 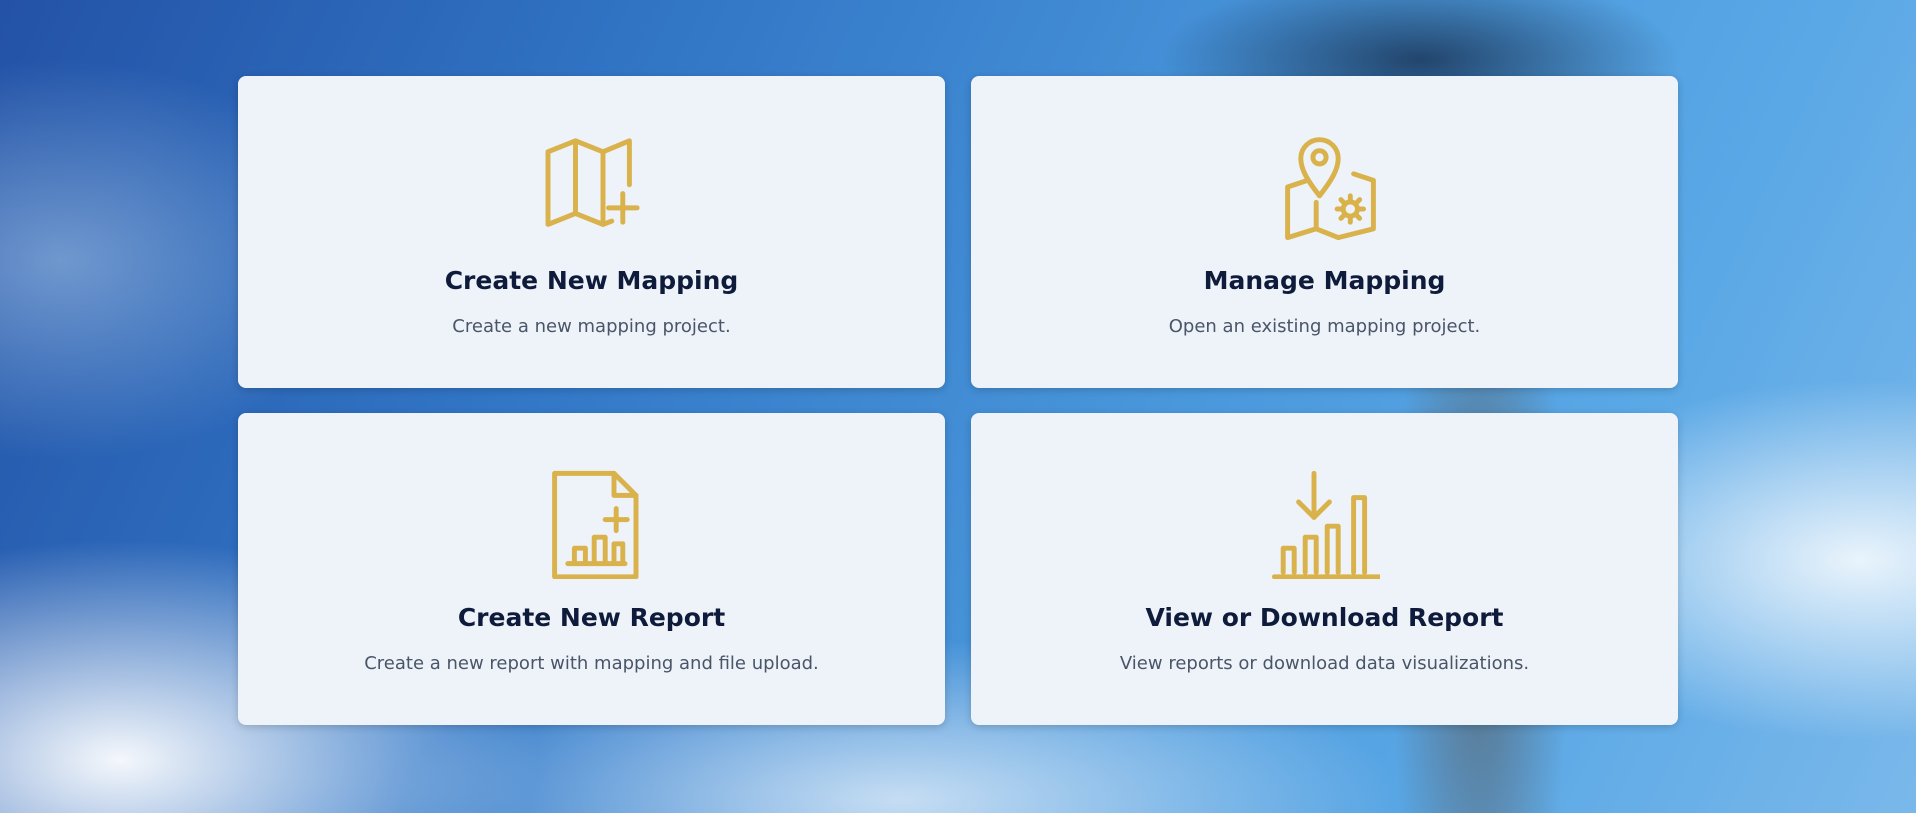 I want to click on map-pin-gear-icon, so click(x=1325, y=187).